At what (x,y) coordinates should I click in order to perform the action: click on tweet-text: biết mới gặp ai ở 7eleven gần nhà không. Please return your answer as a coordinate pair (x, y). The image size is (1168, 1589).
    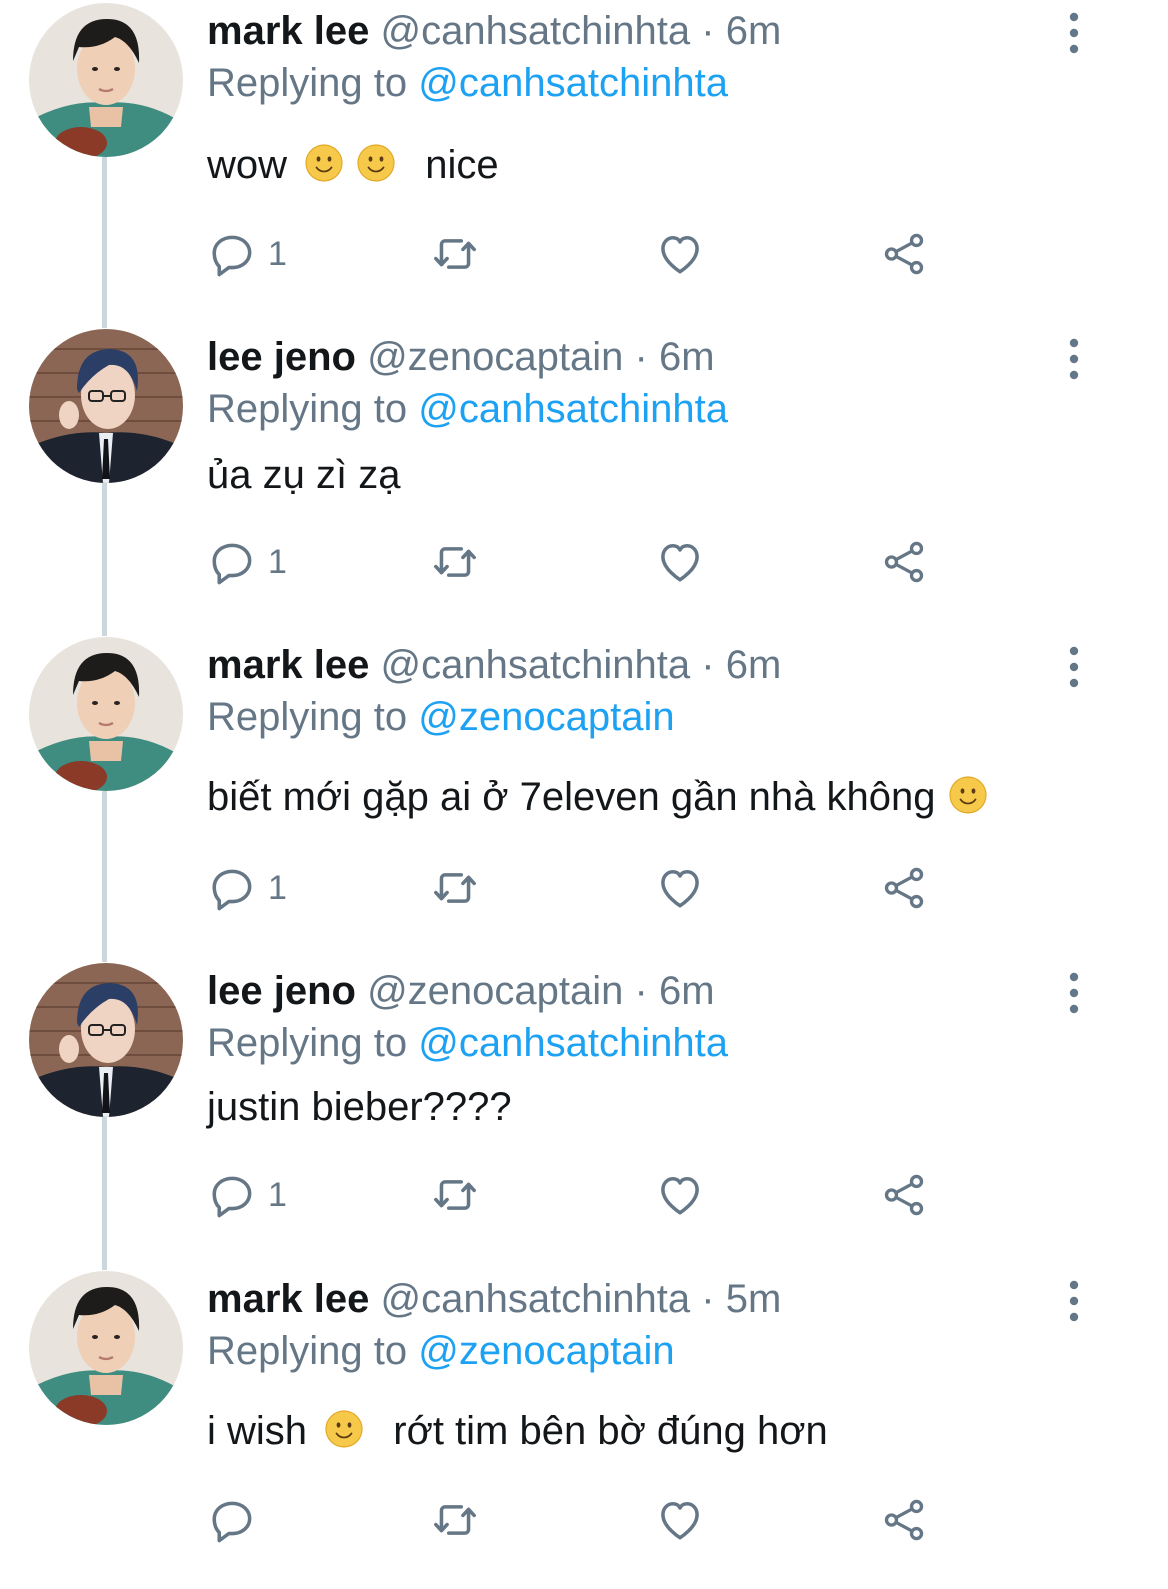
    Looking at the image, I should click on (600, 797).